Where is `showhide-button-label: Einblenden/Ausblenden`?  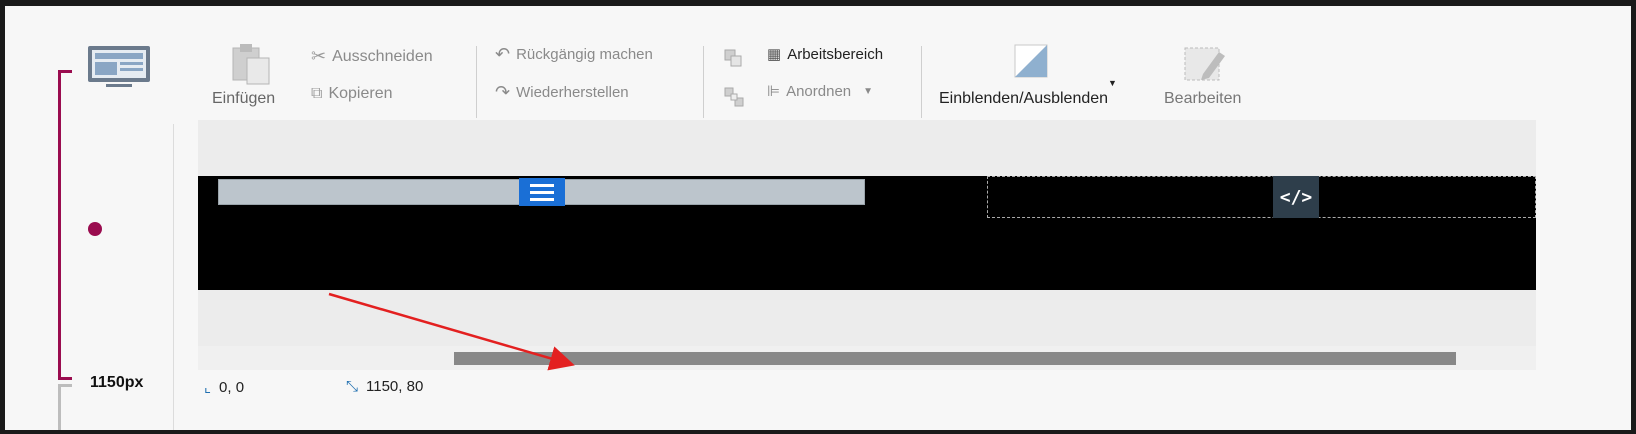 showhide-button-label: Einblenden/Ausblenden is located at coordinates (1023, 99).